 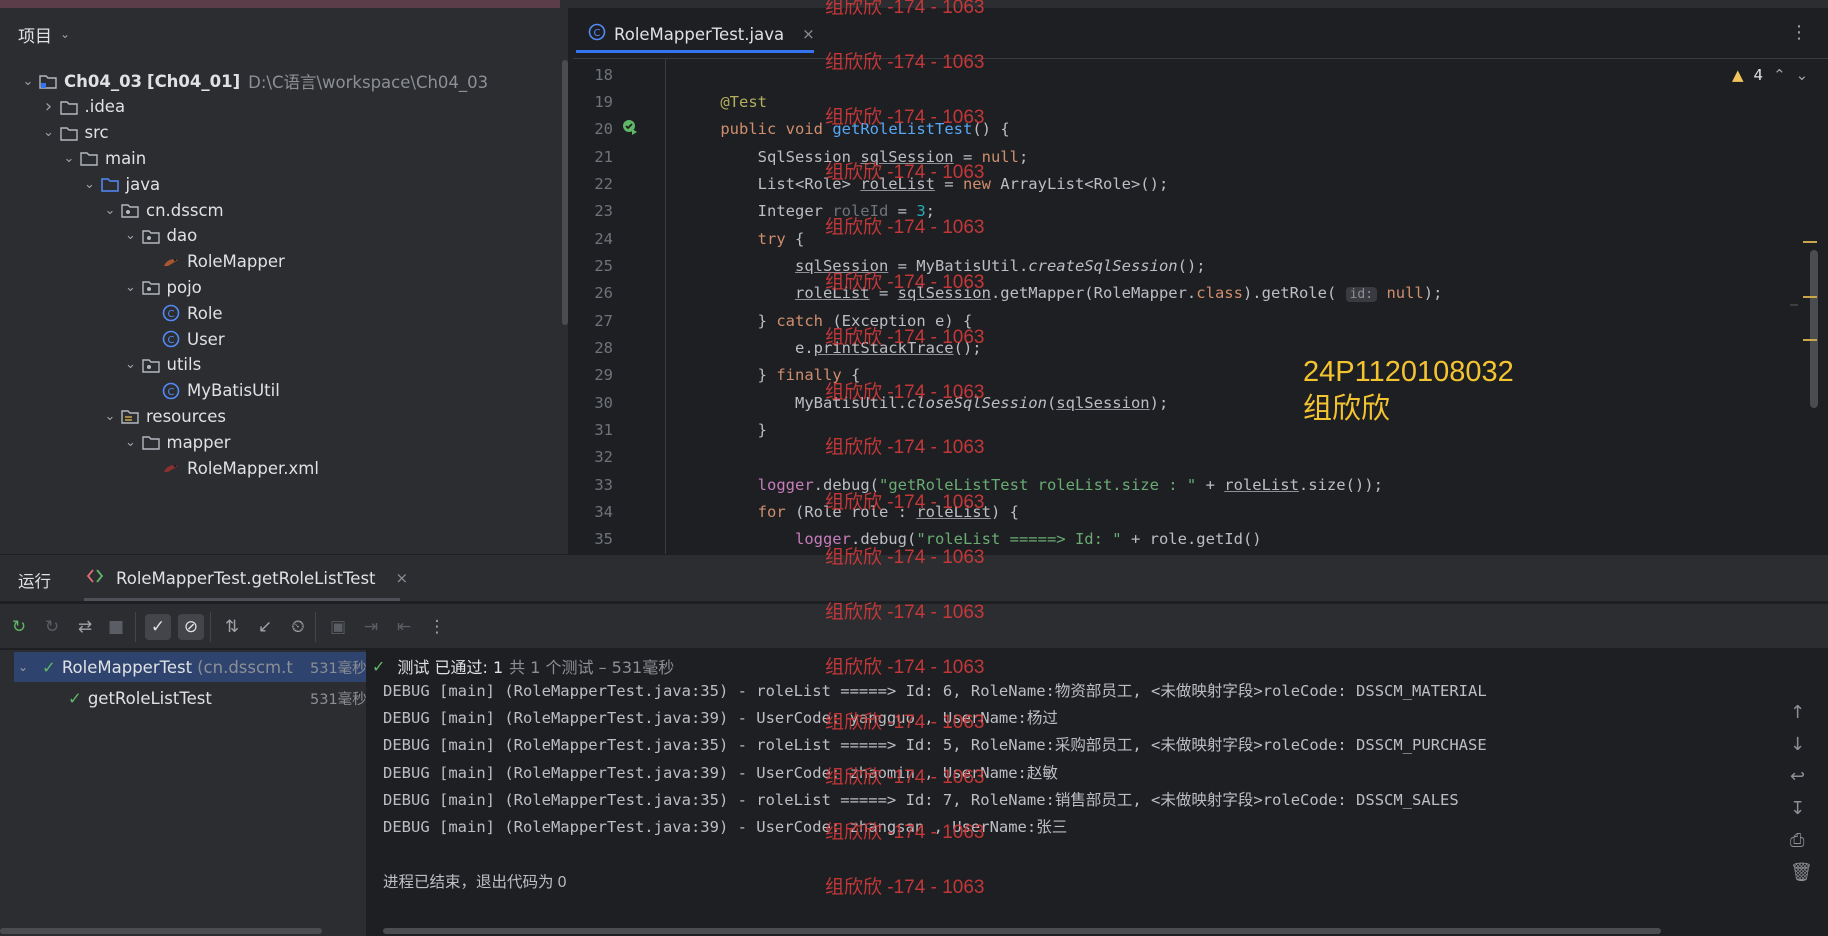 I want to click on run-test-icon, so click(x=630, y=130).